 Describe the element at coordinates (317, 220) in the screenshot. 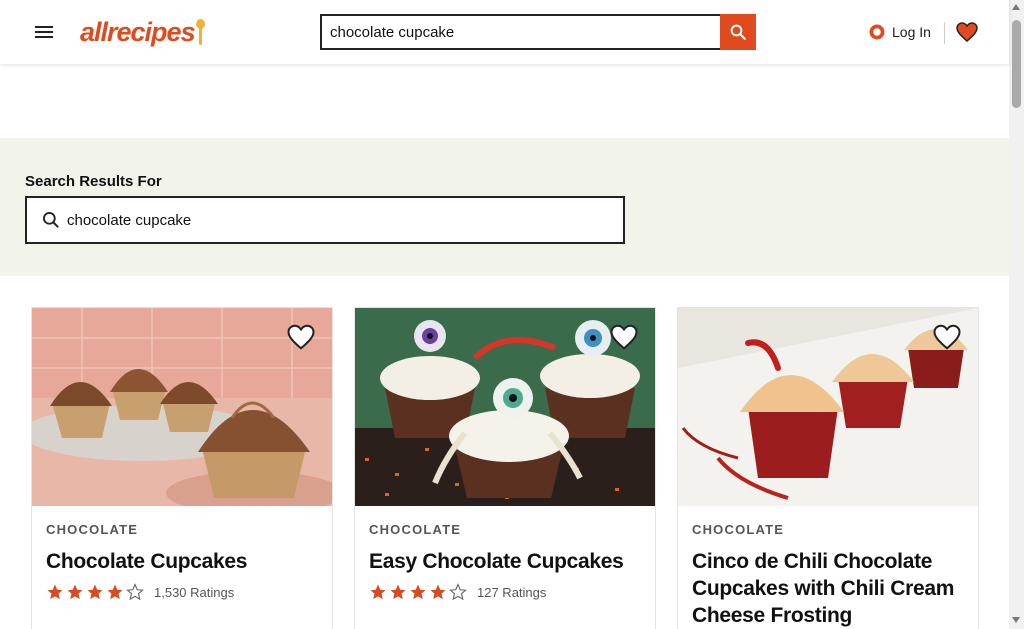

I see `results-search-input` at that location.